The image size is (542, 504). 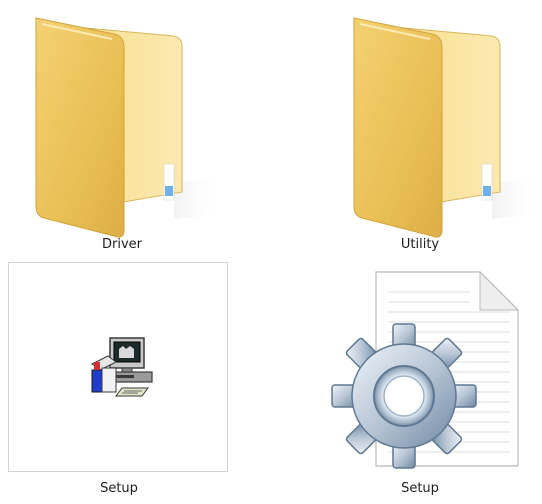 What do you see at coordinates (420, 244) in the screenshot?
I see `file-label: Utility` at bounding box center [420, 244].